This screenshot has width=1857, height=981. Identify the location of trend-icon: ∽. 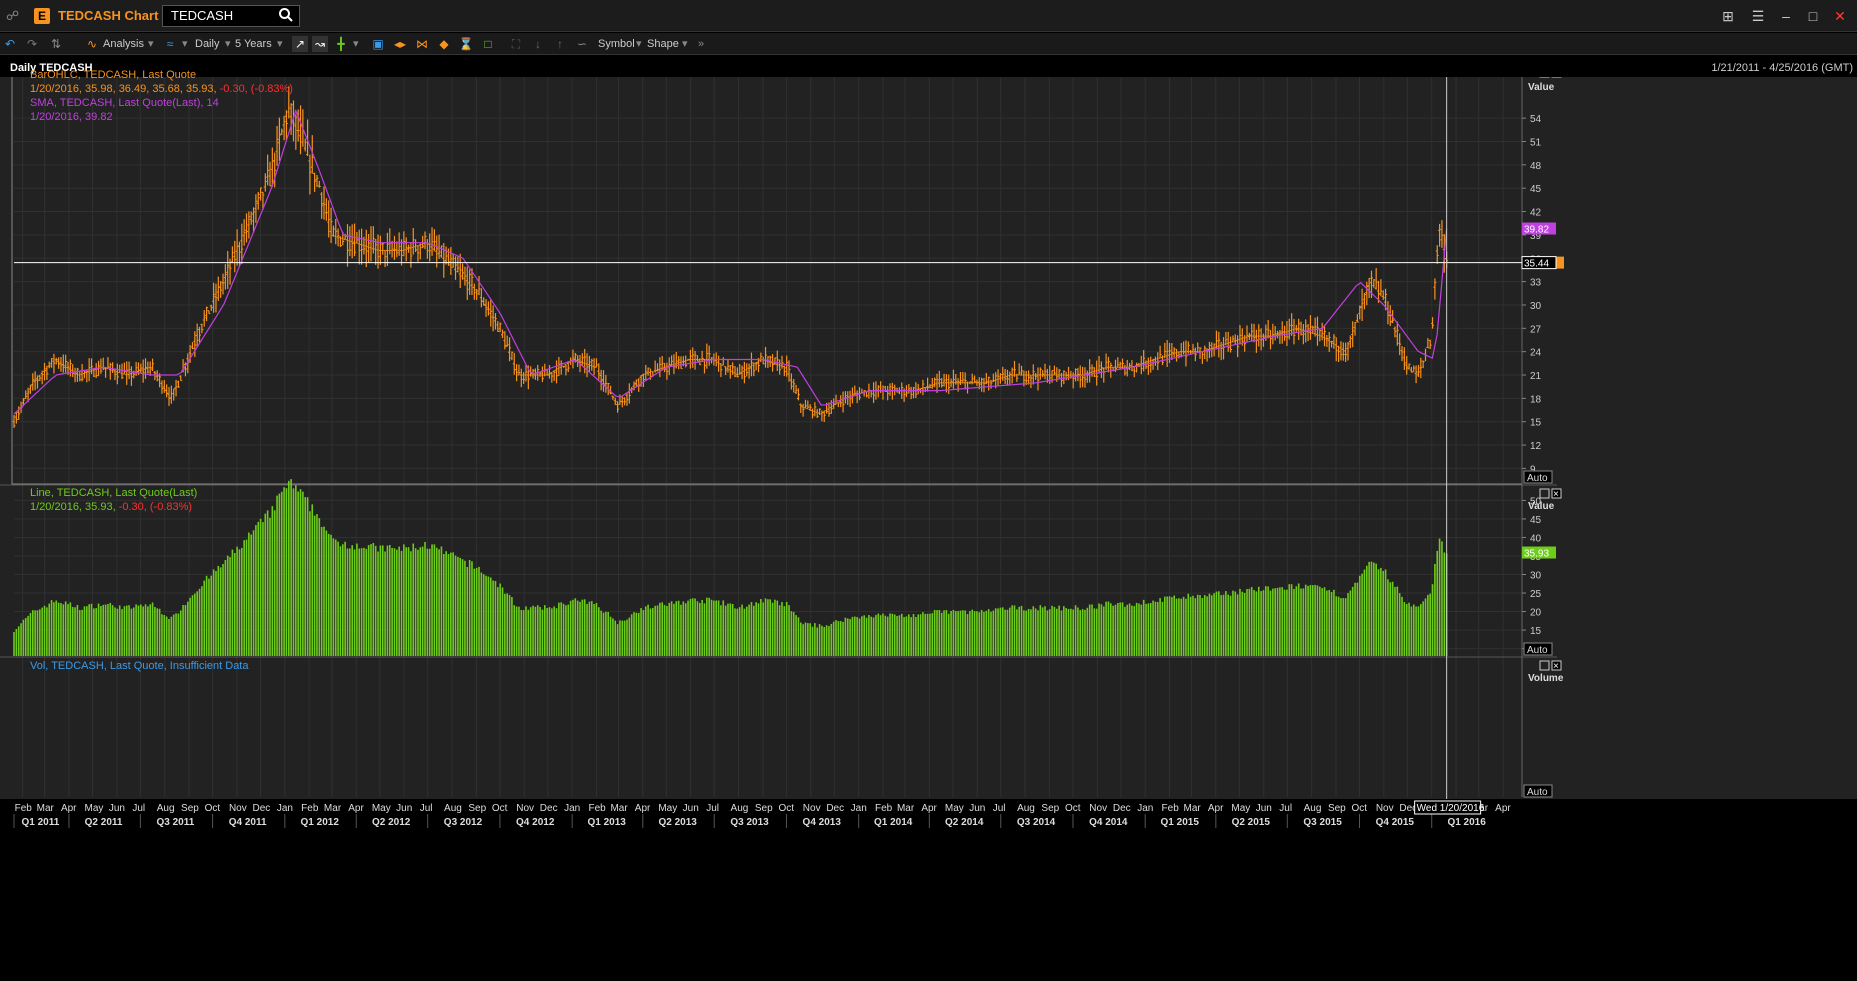
(582, 44).